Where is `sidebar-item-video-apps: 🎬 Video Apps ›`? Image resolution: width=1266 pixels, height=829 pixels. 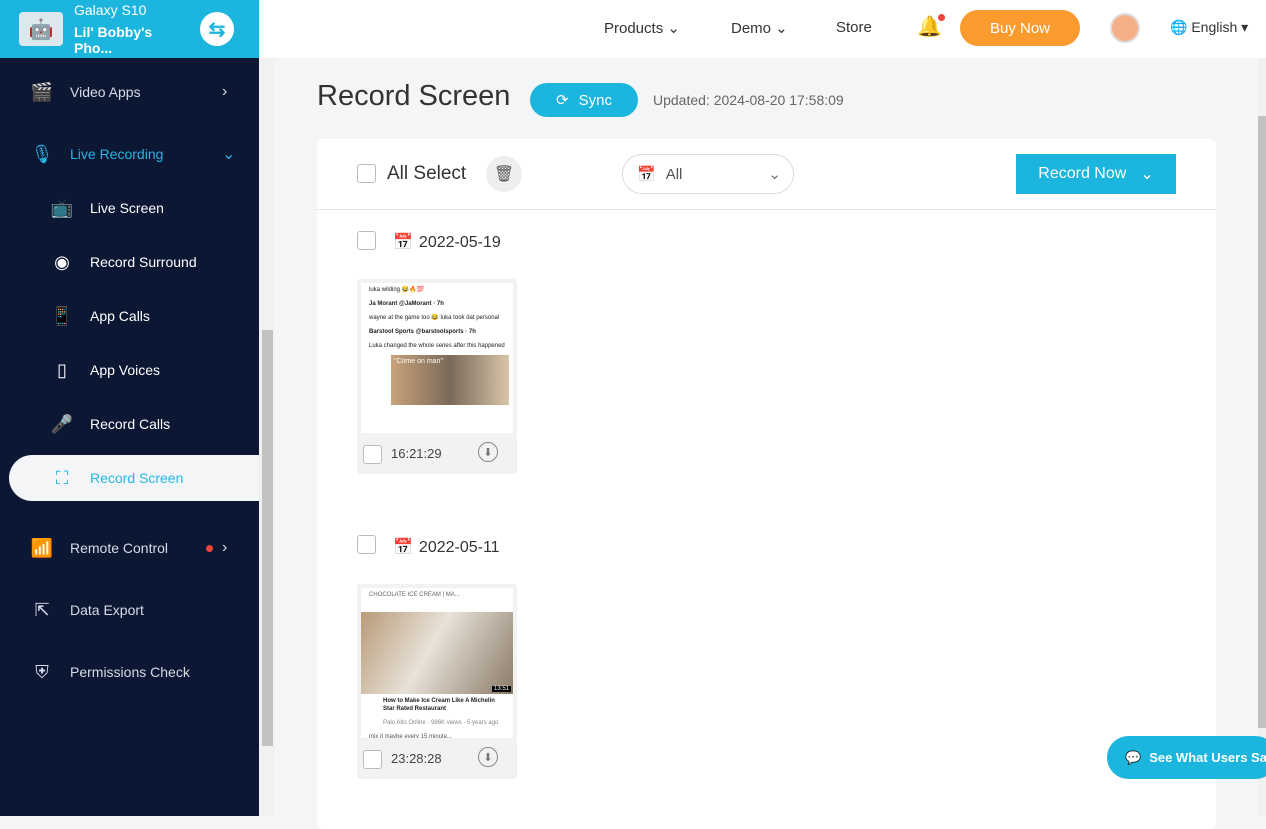
sidebar-item-video-apps: 🎬 Video Apps › is located at coordinates (129, 92).